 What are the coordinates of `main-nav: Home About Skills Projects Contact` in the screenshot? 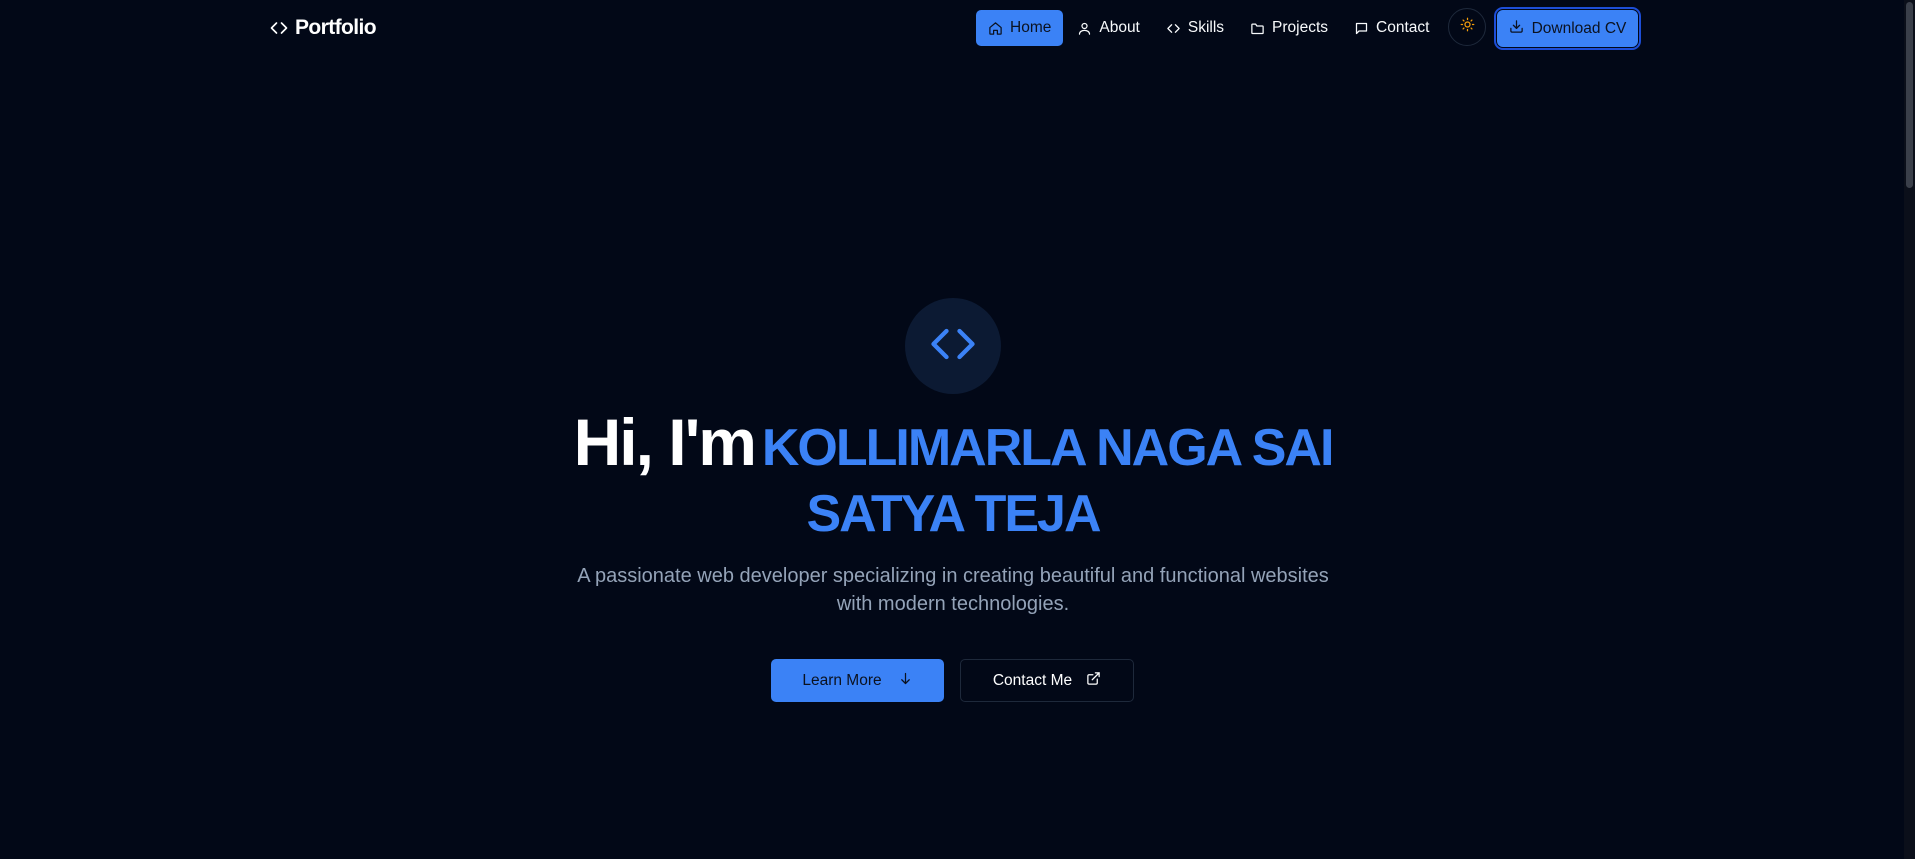 It's located at (1209, 28).